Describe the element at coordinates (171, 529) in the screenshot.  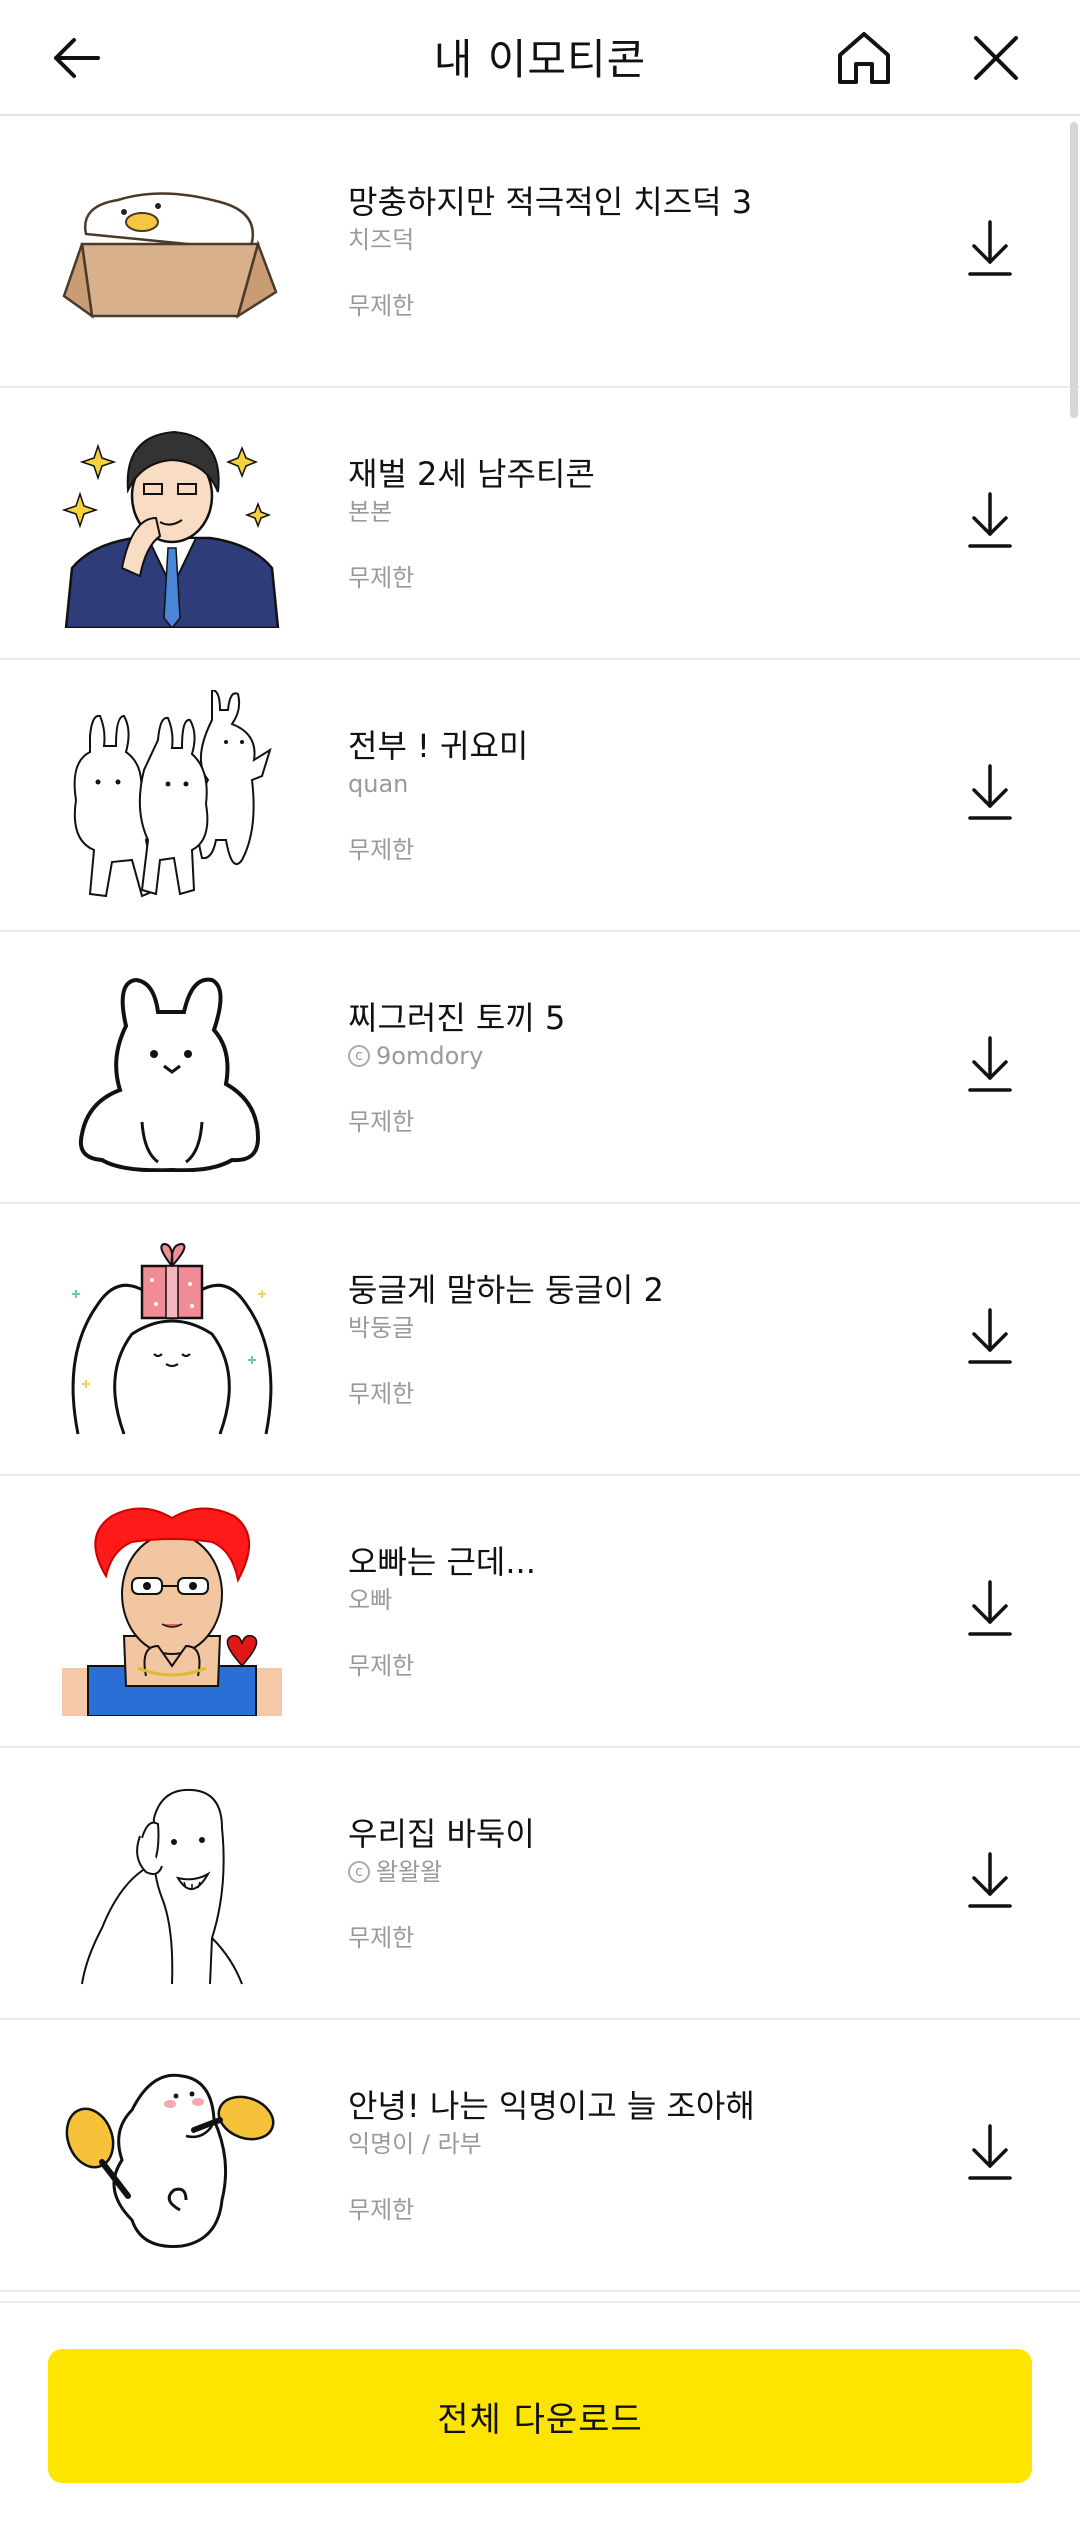
I see `suit-man-sticker` at that location.